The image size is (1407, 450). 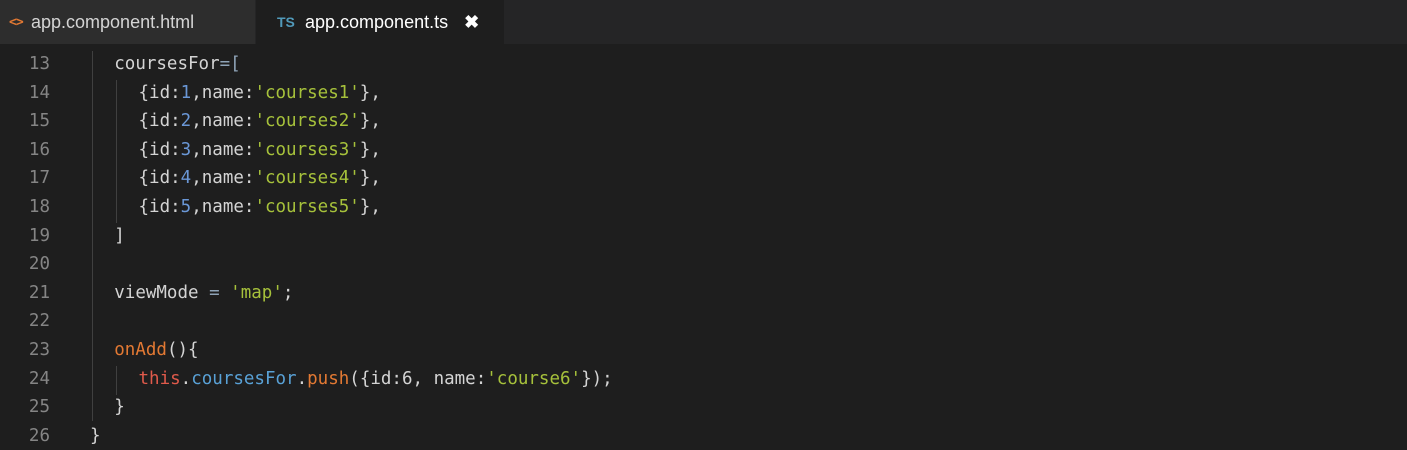 I want to click on tab-app-component-ts: TS app.component.ts ✖, so click(x=380, y=22).